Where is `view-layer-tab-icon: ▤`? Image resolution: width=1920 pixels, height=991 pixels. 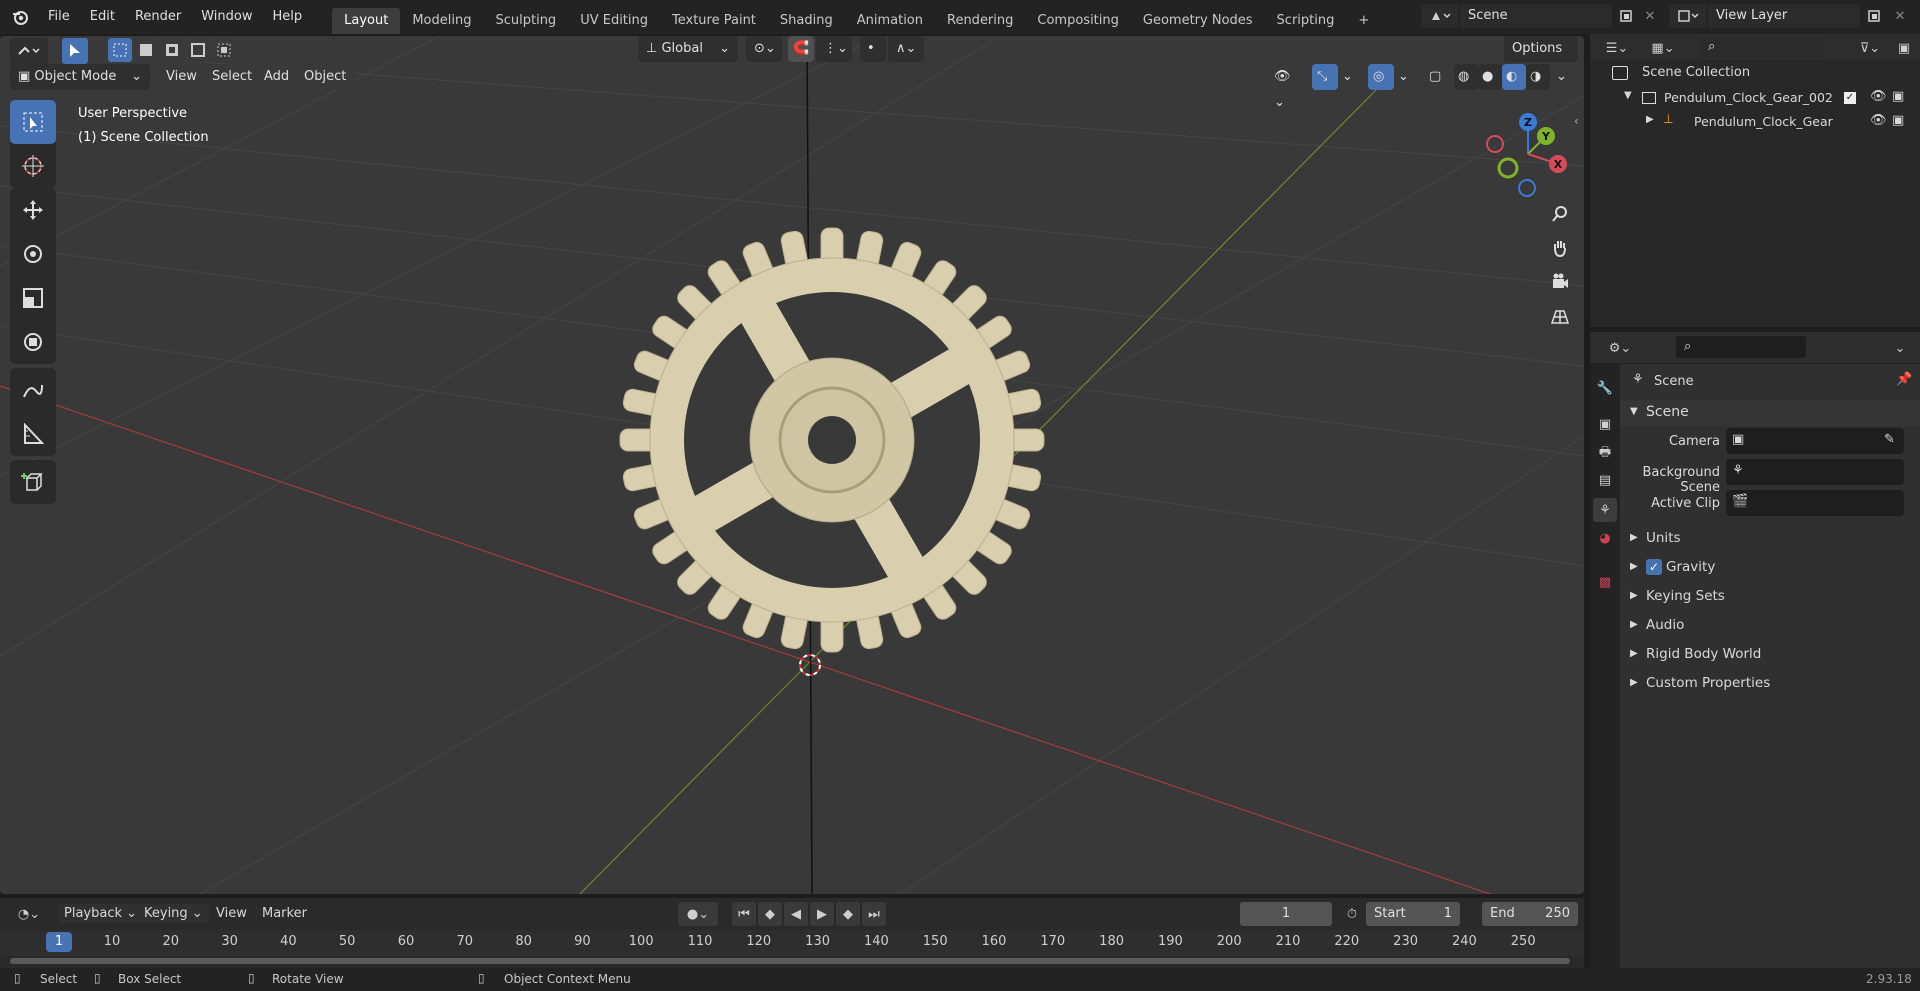 view-layer-tab-icon: ▤ is located at coordinates (1605, 480).